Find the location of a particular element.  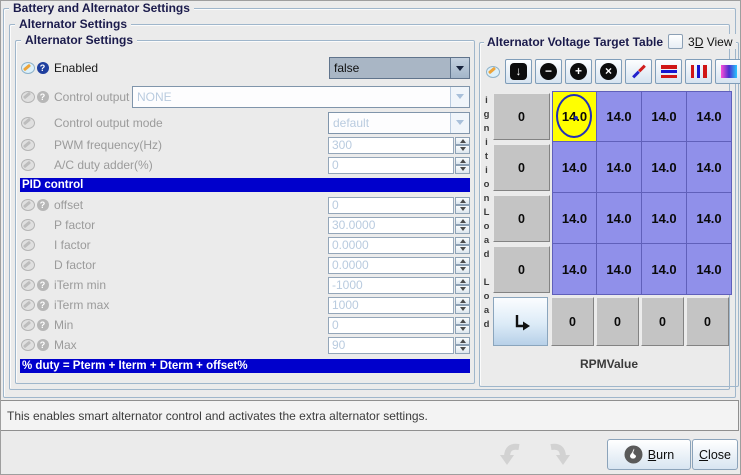

close-button: Close is located at coordinates (715, 454).